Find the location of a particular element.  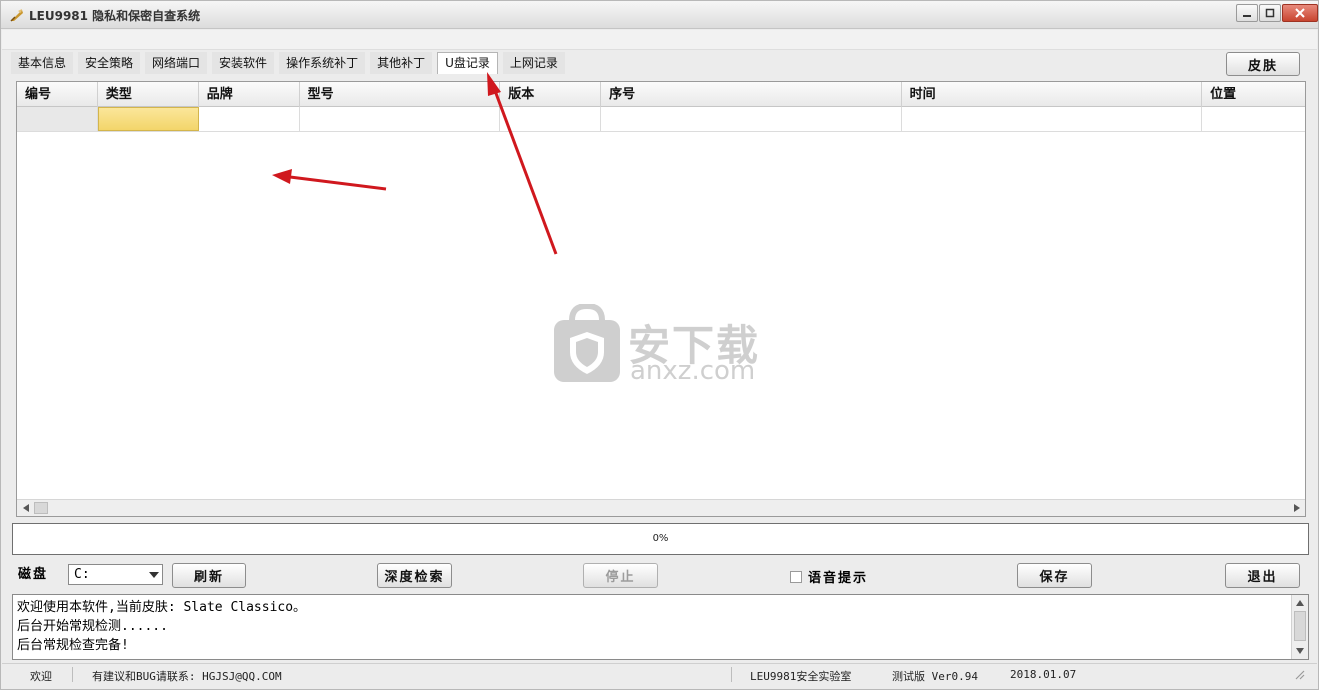

close-button is located at coordinates (1300, 13).